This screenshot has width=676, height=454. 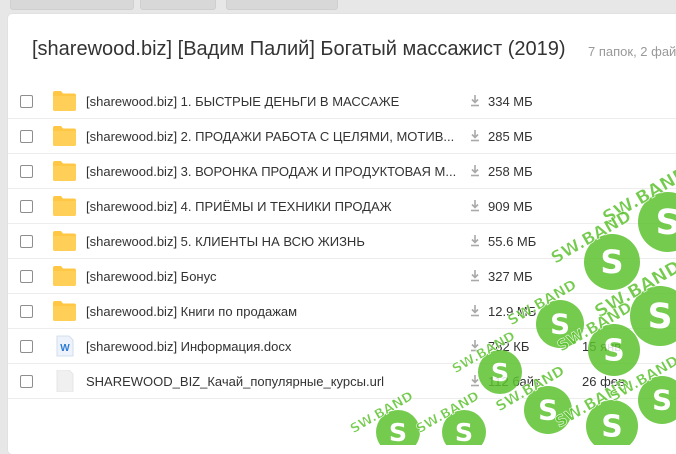 I want to click on file-size: 334 МБ, so click(x=510, y=101).